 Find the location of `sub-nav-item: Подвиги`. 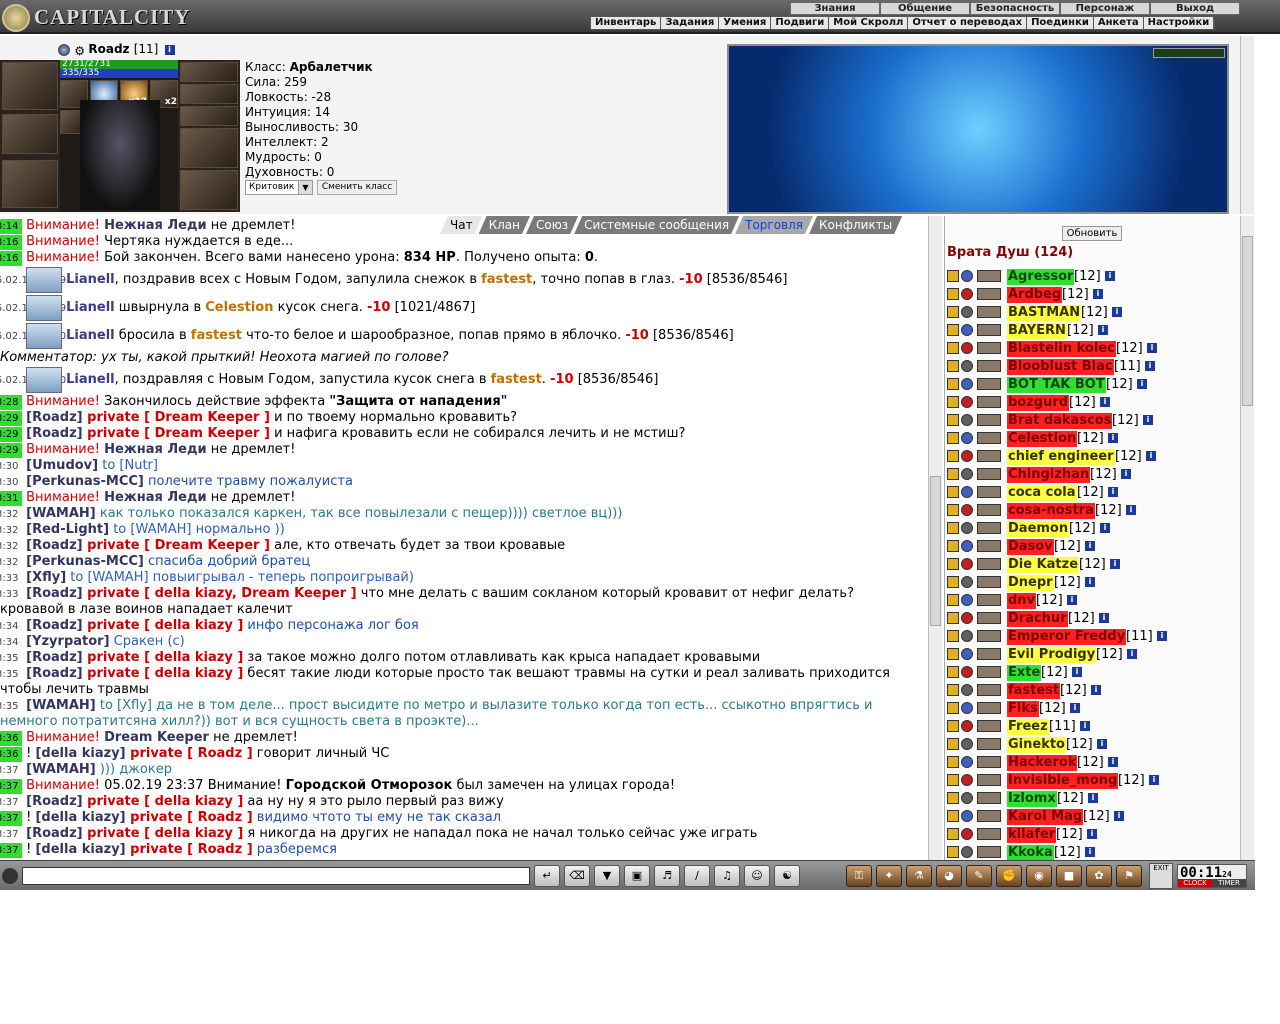

sub-nav-item: Подвиги is located at coordinates (800, 23).